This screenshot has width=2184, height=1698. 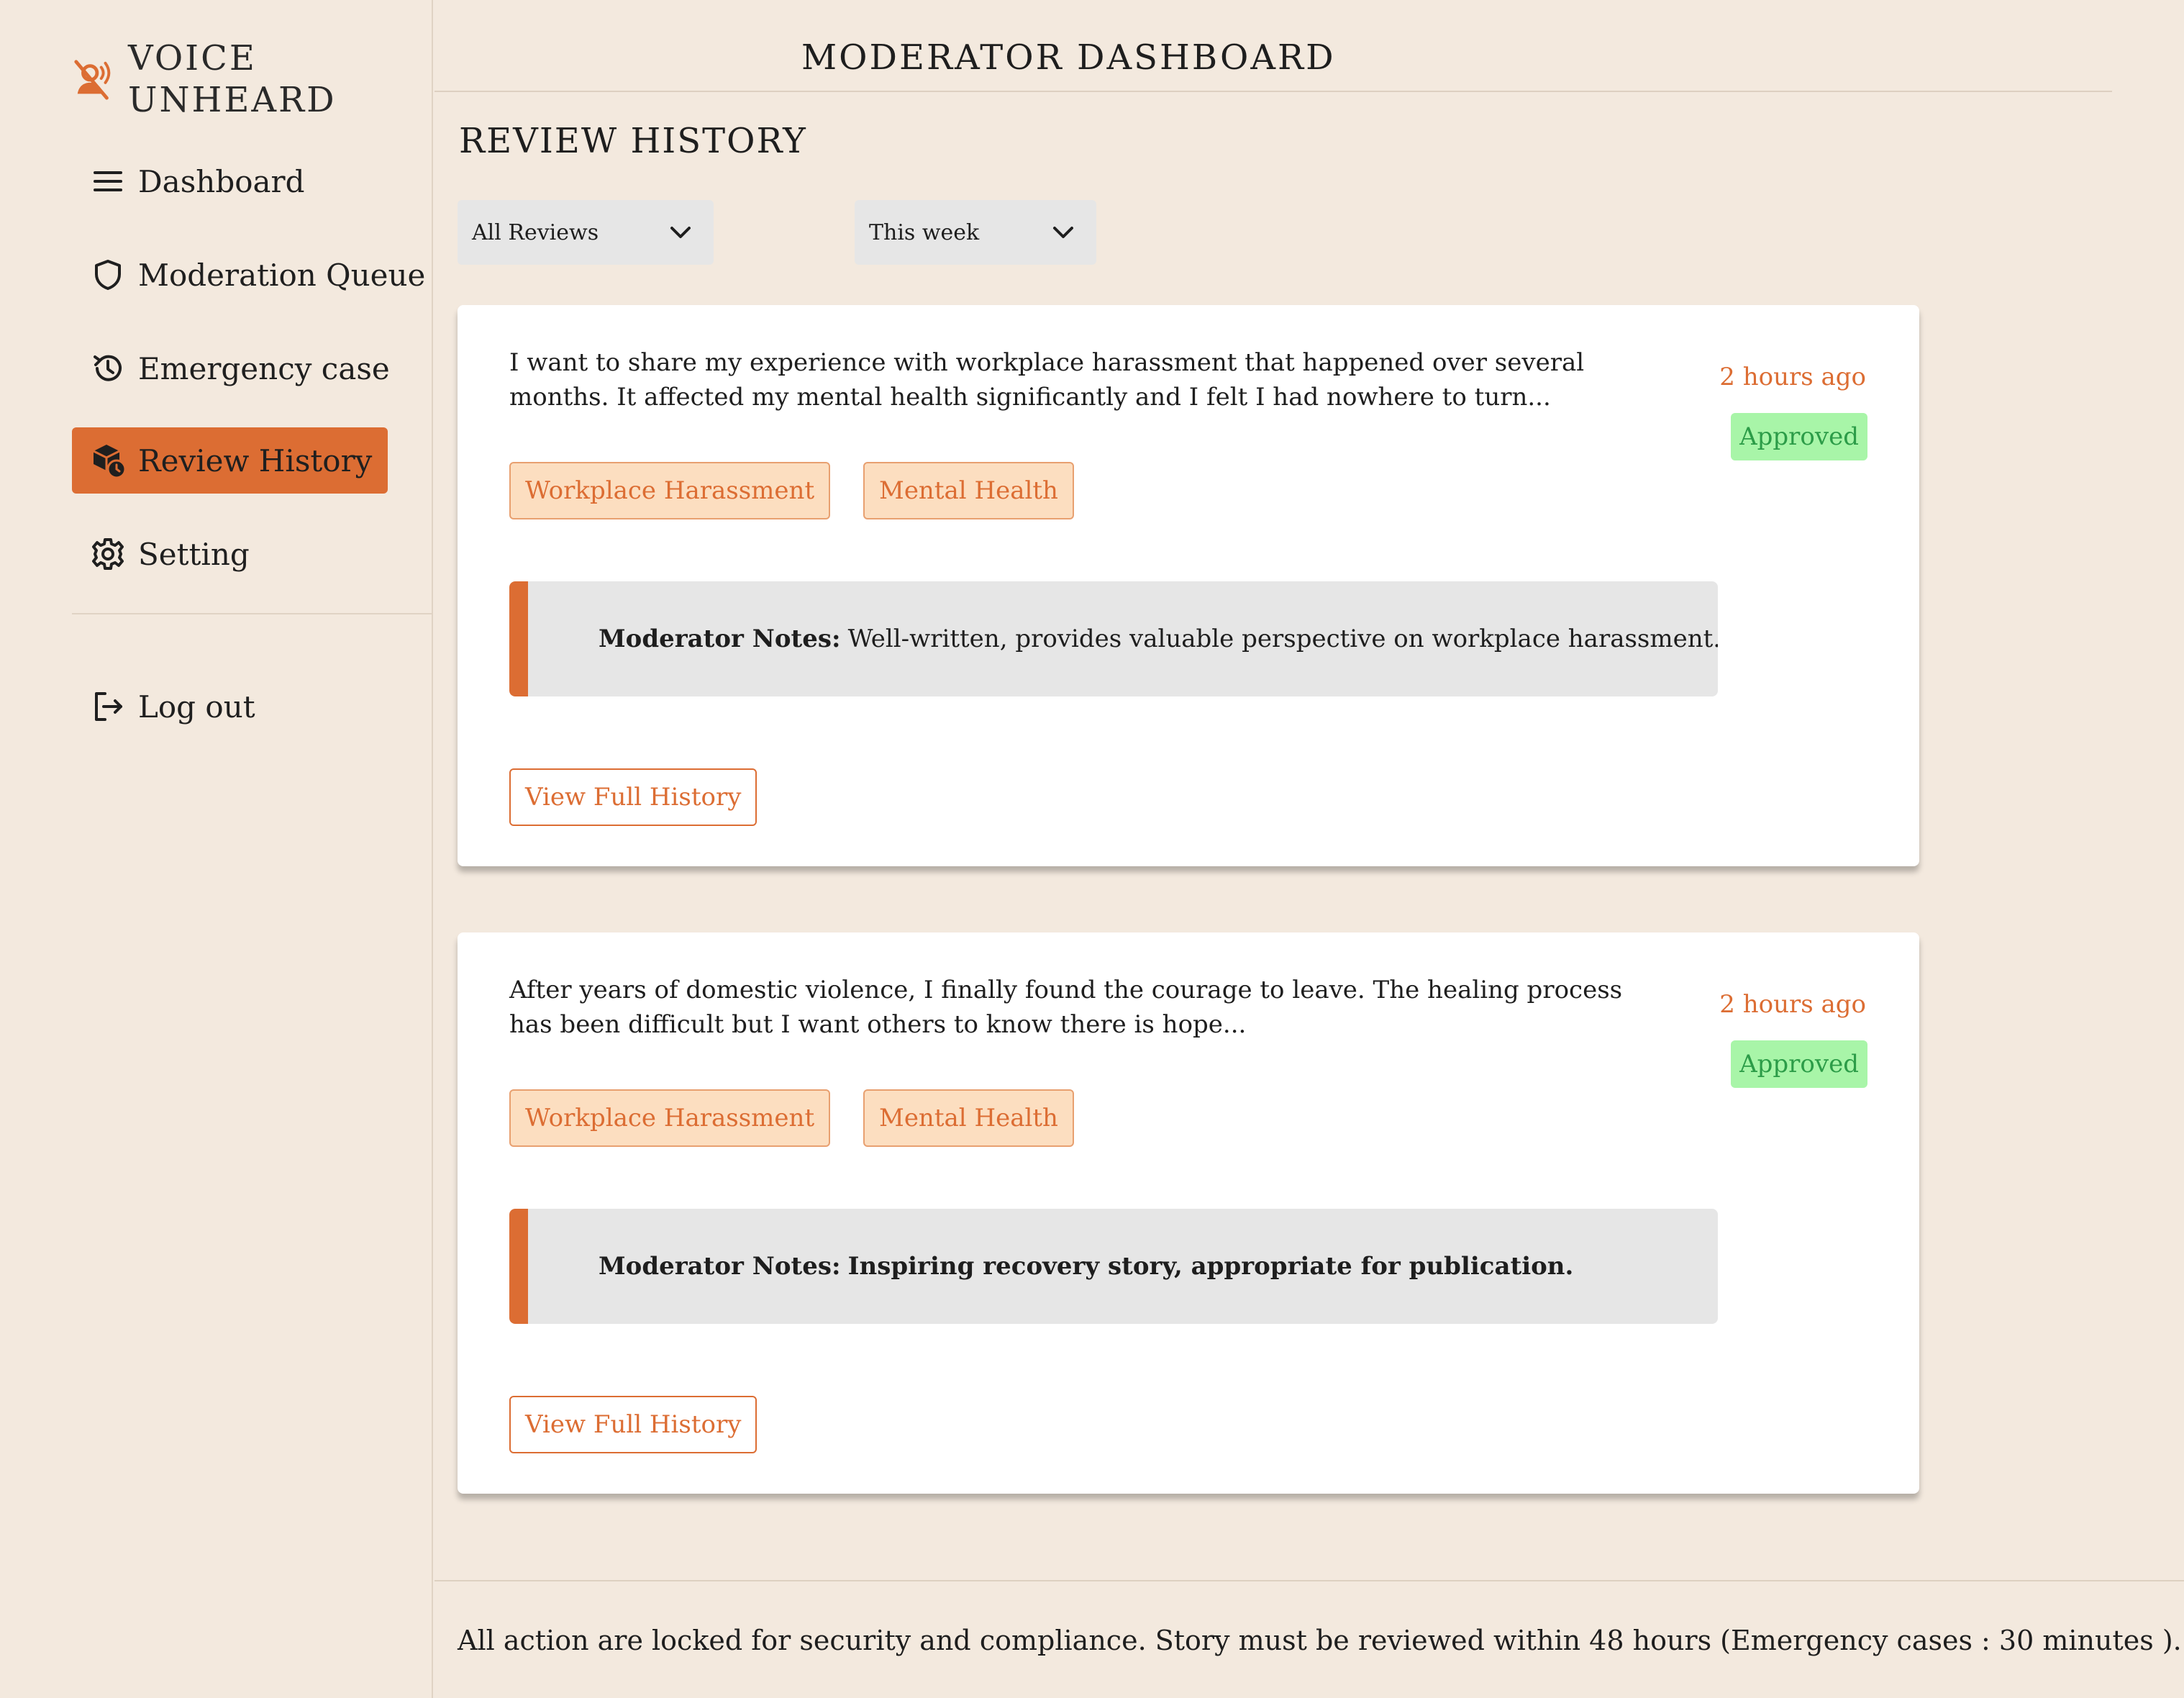 I want to click on brand-name-line2: UNHEARD, so click(x=232, y=100).